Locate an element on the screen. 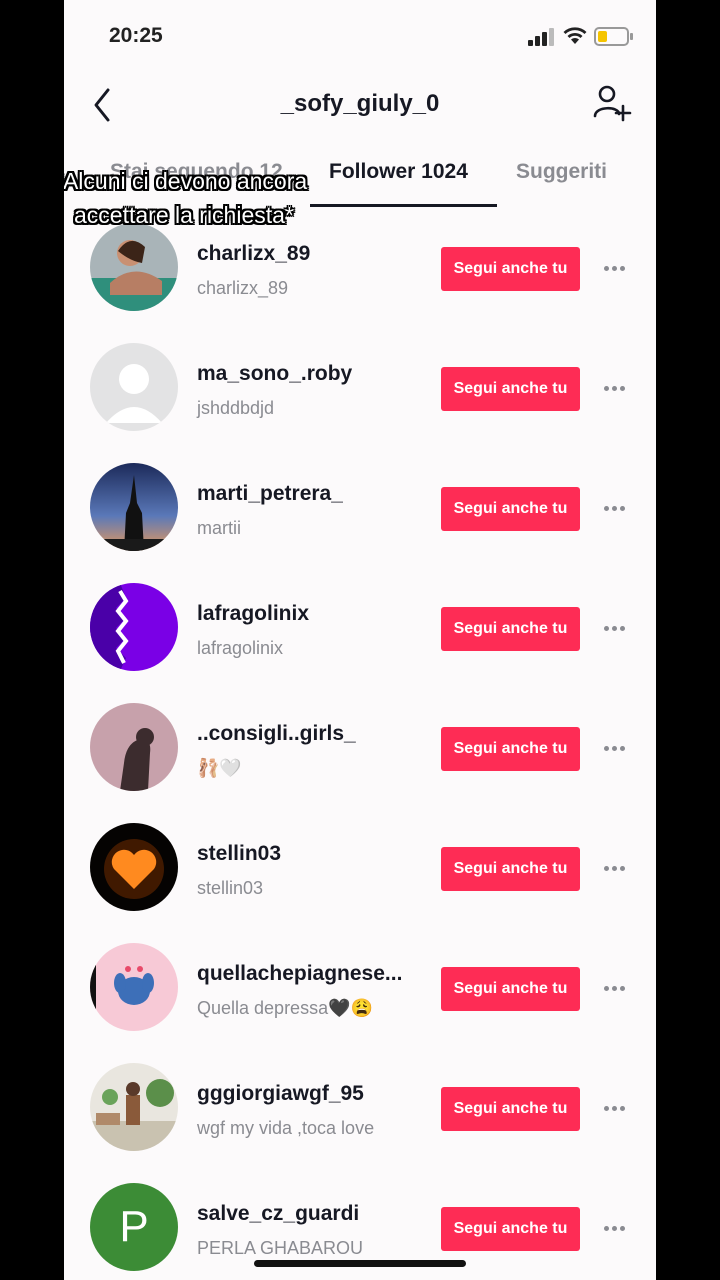 The height and width of the screenshot is (1280, 720). username: lafragolinix is located at coordinates (253, 614).